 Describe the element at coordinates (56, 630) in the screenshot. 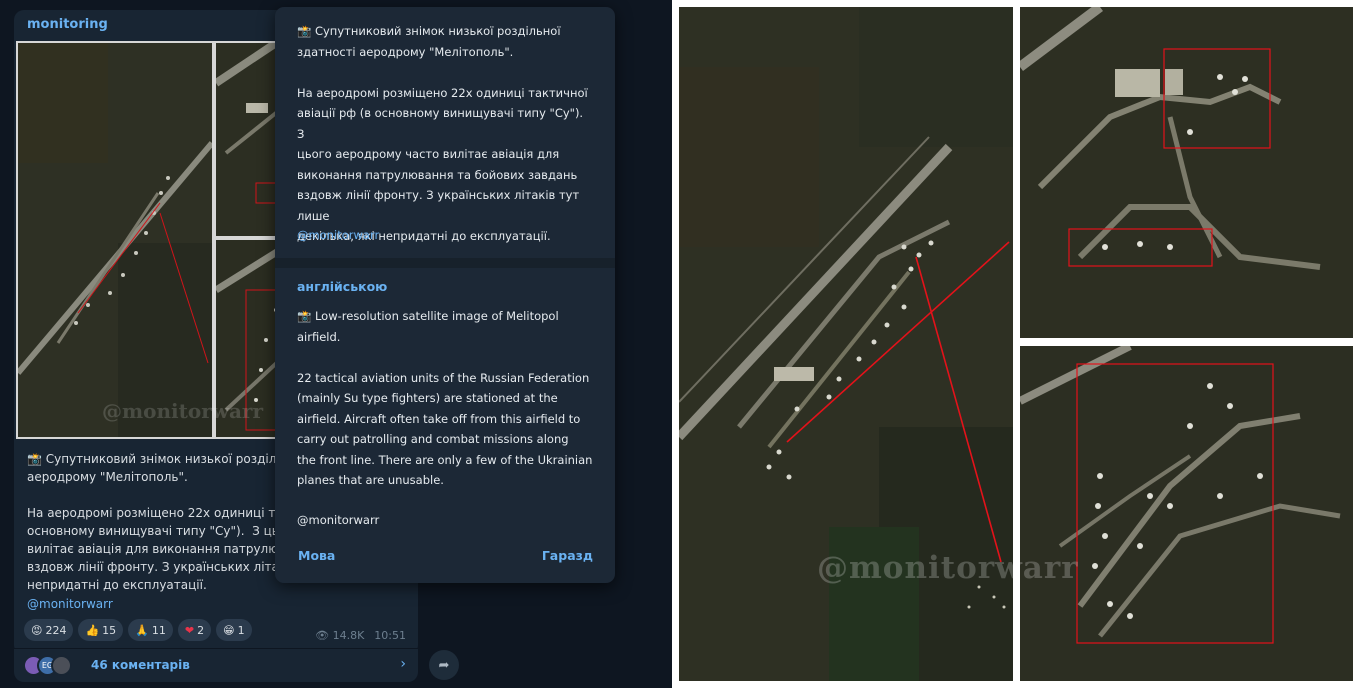

I see `reaction-count: 224` at that location.